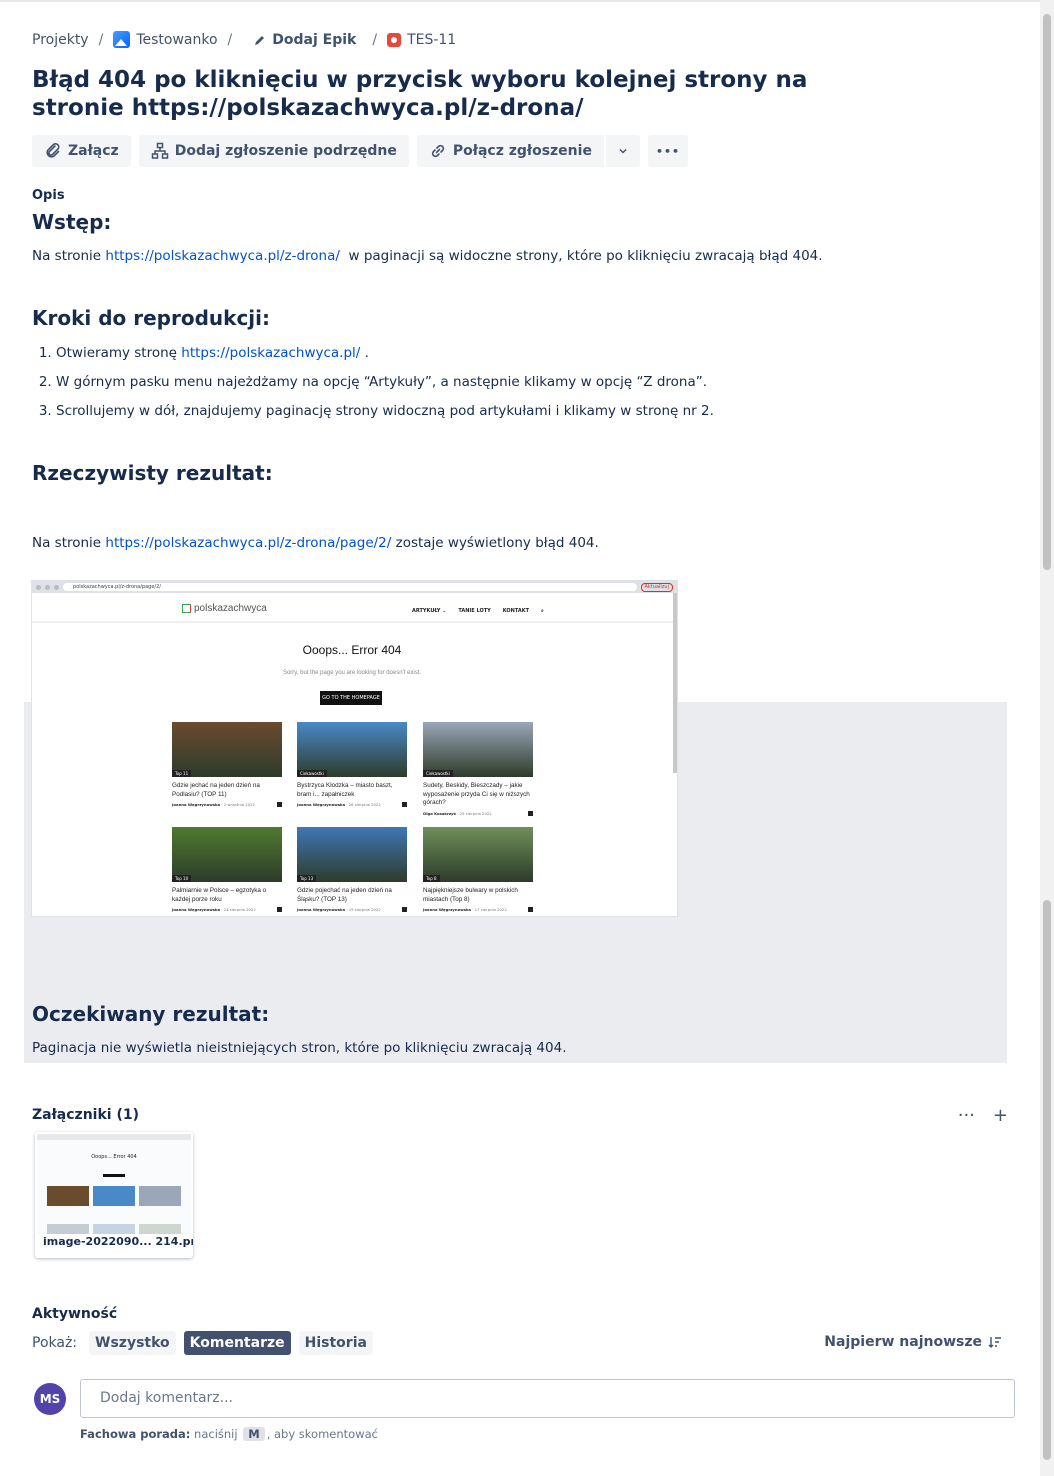 The height and width of the screenshot is (1476, 1054). What do you see at coordinates (230, 608) in the screenshot?
I see `site-logo-text: polskazachwyca` at bounding box center [230, 608].